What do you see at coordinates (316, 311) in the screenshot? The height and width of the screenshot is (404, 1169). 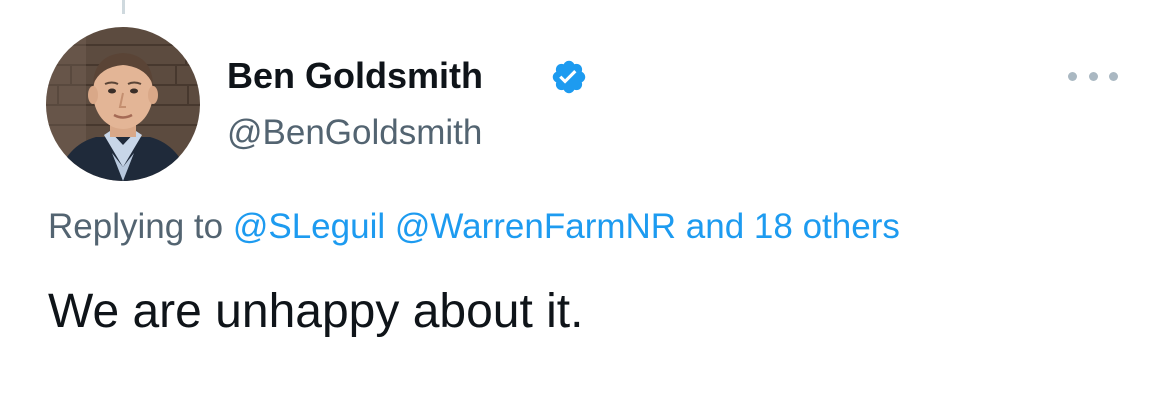 I see `tweet-text: We are unhappy about it.` at bounding box center [316, 311].